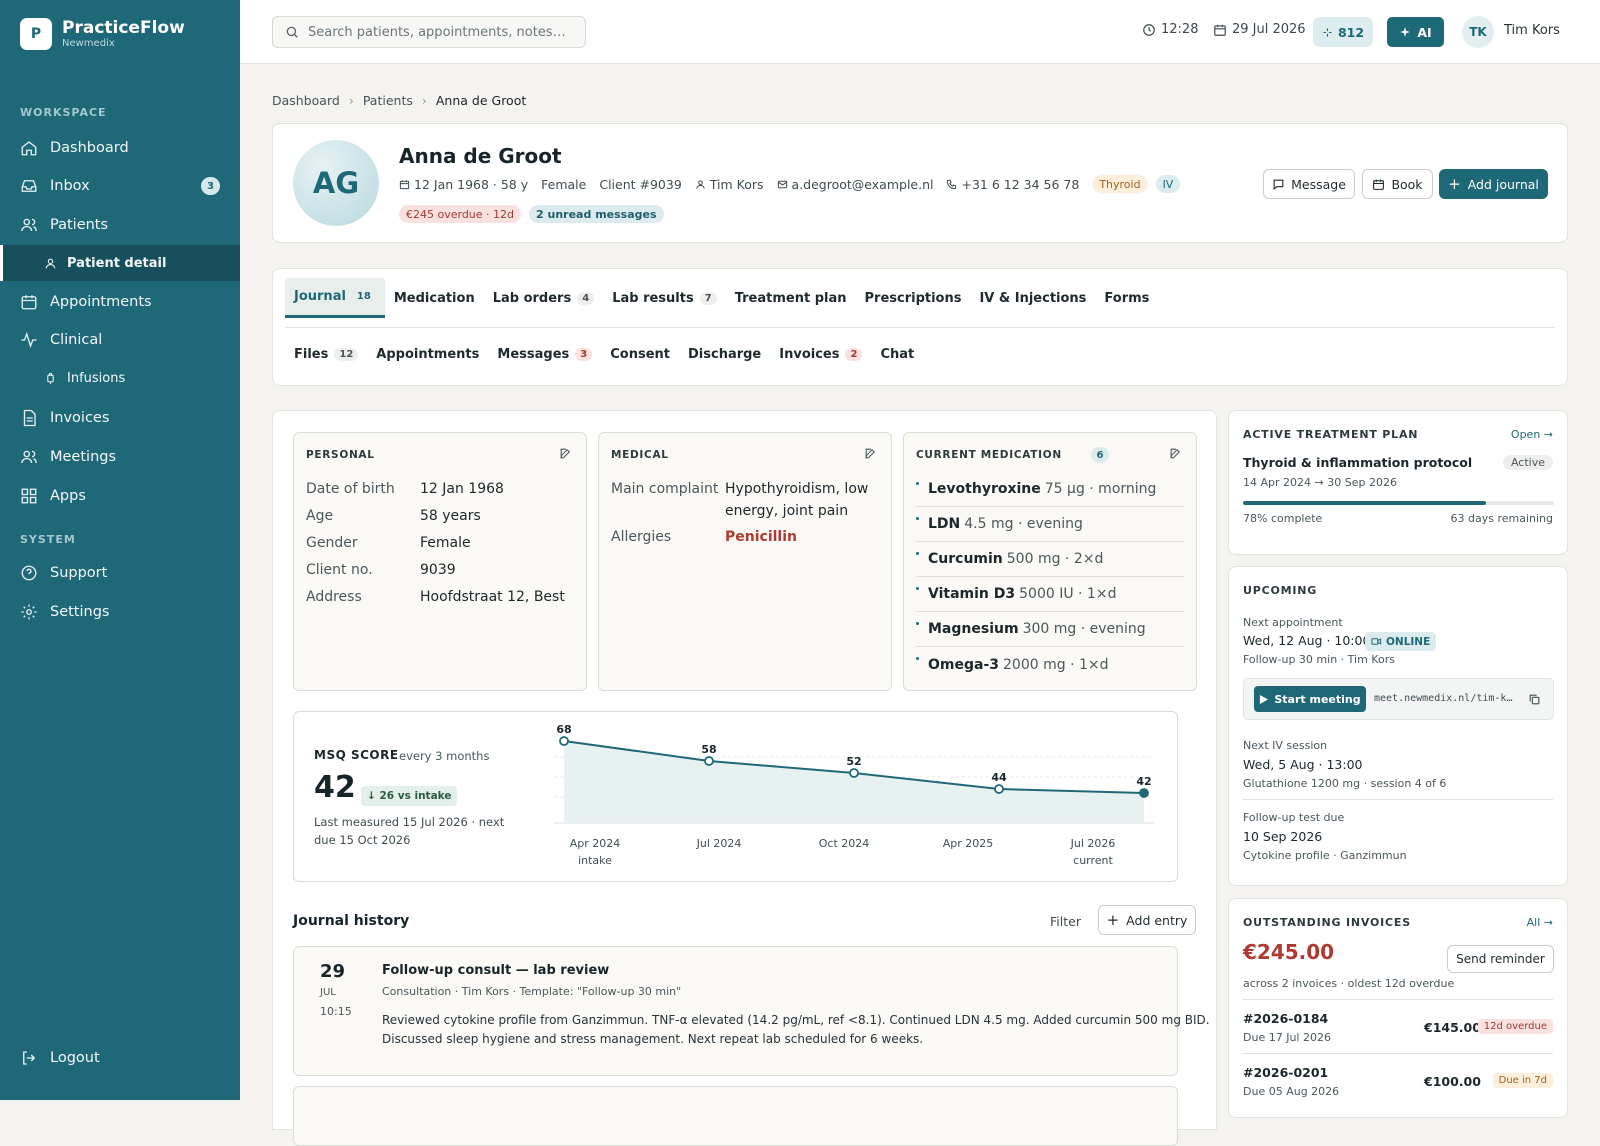  What do you see at coordinates (80, 612) in the screenshot?
I see `sidebar-item-label: Settings` at bounding box center [80, 612].